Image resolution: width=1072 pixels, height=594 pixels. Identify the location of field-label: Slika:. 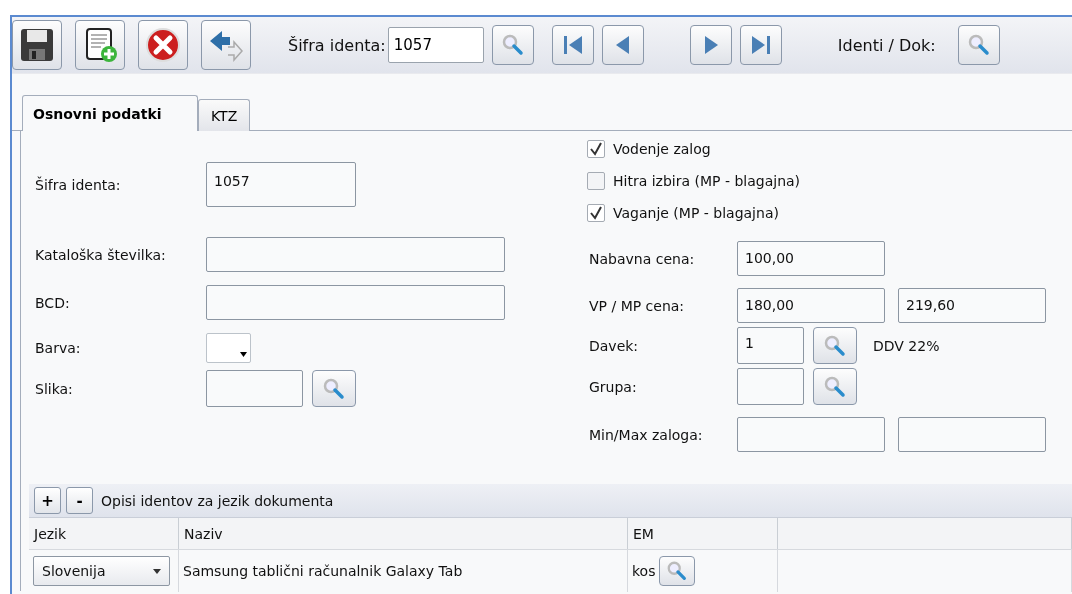
(54, 388).